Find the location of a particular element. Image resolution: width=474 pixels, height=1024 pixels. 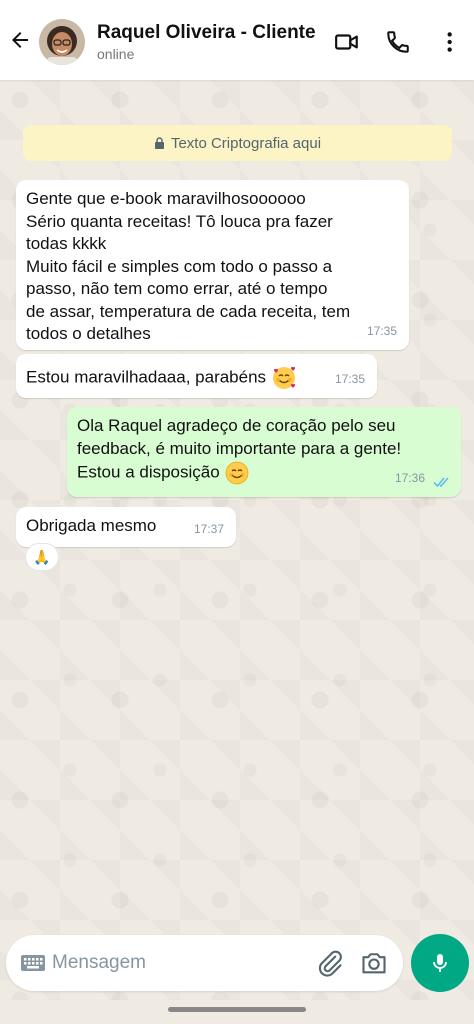

home-indicator is located at coordinates (237, 1009).